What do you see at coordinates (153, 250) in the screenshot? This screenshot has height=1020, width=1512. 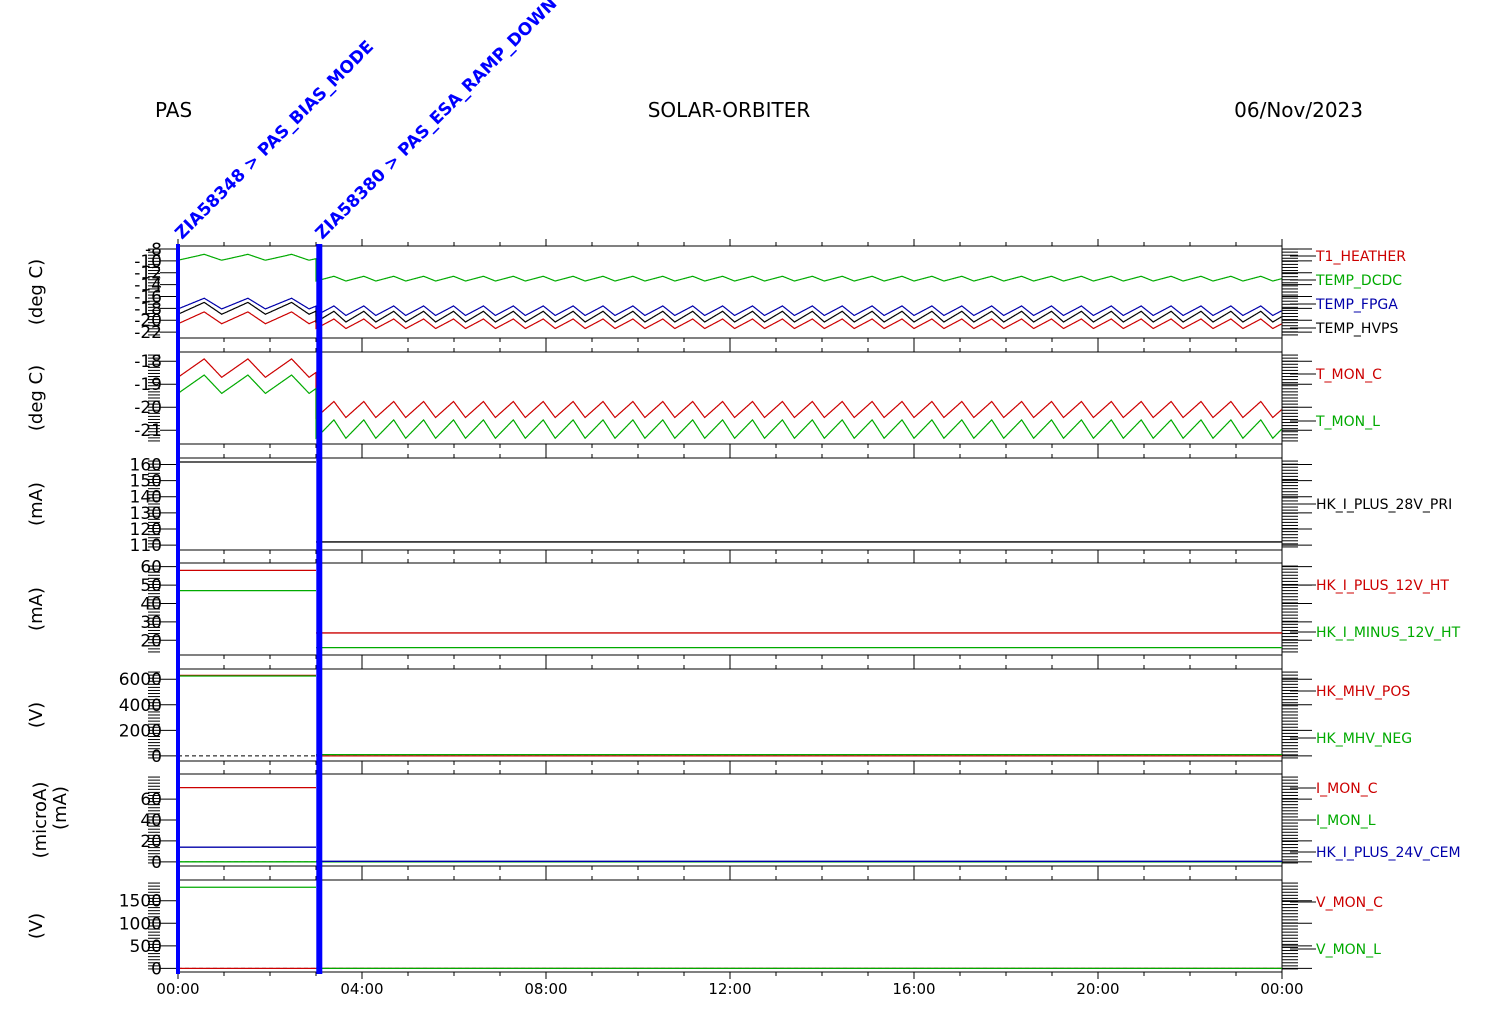 I see `y-tick-label: -8` at bounding box center [153, 250].